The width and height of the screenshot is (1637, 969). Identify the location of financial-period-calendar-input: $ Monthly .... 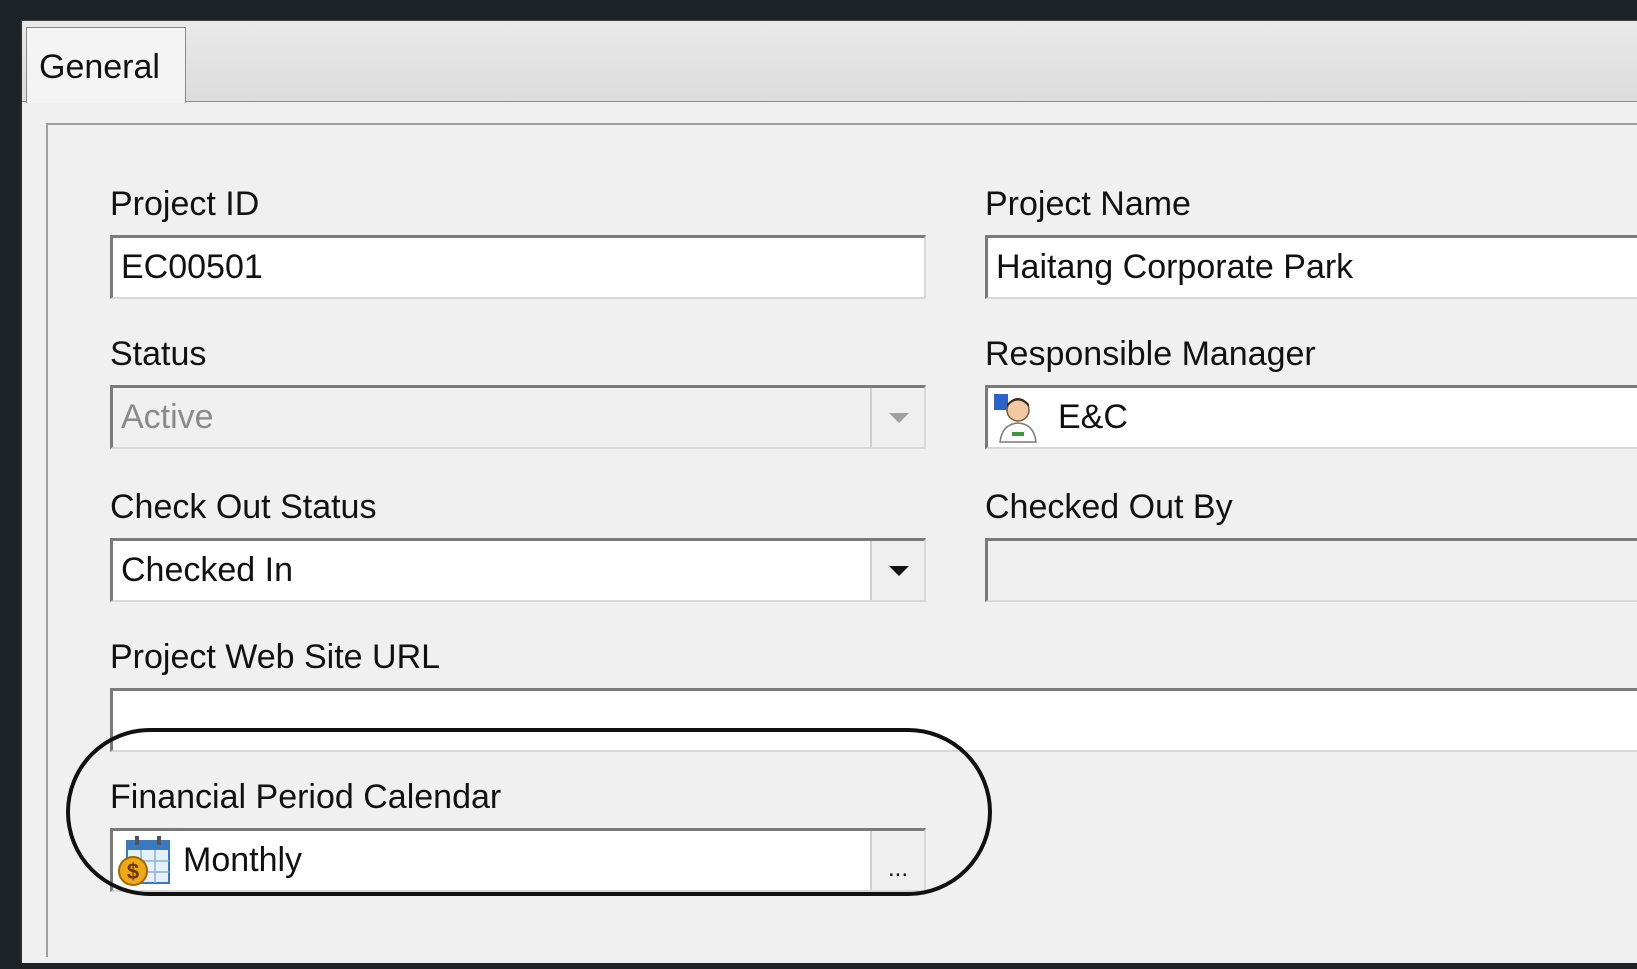
(518, 860).